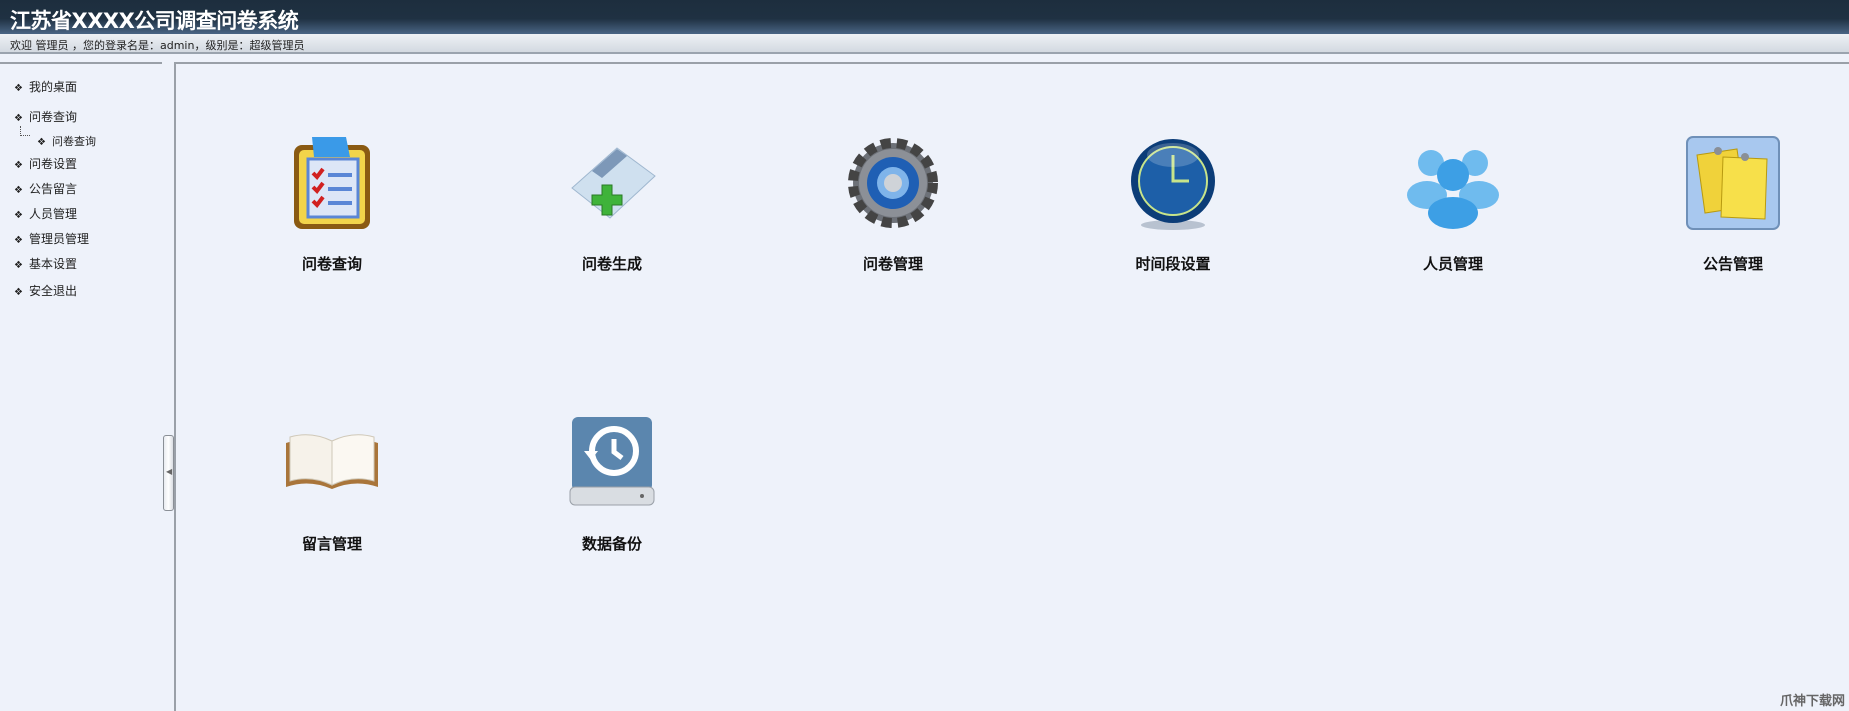 This screenshot has height=711, width=1849. I want to click on collapse-arrow-icon: ◀, so click(169, 471).